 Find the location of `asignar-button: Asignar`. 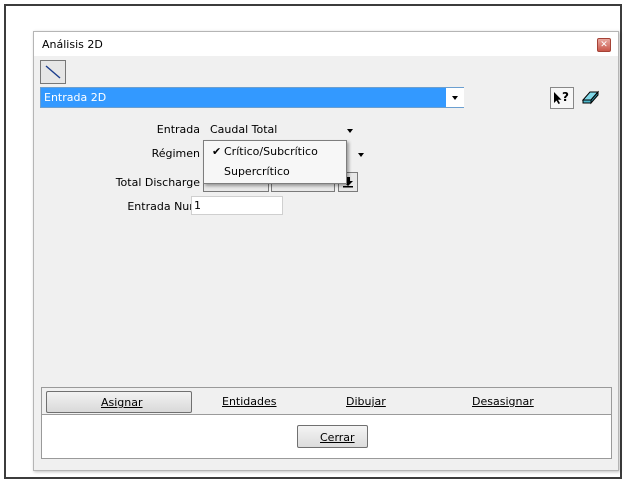

asignar-button: Asignar is located at coordinates (119, 402).